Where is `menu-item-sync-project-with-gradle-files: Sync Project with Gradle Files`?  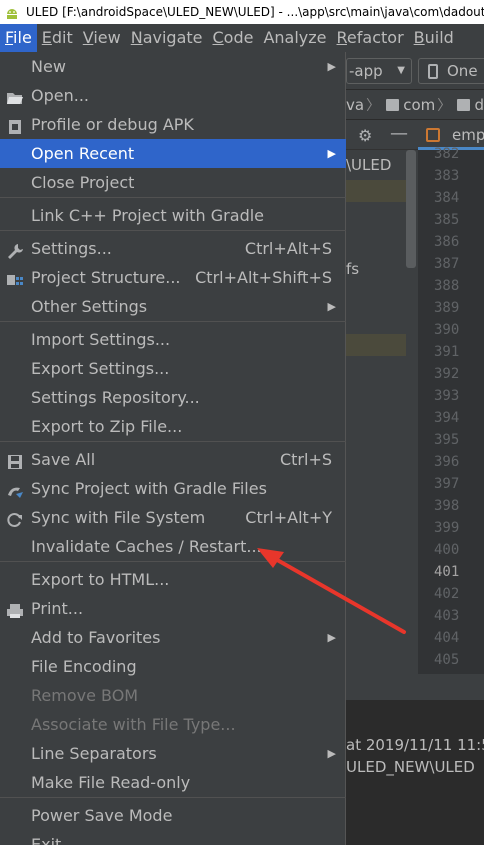 menu-item-sync-project-with-gradle-files: Sync Project with Gradle Files is located at coordinates (173, 488).